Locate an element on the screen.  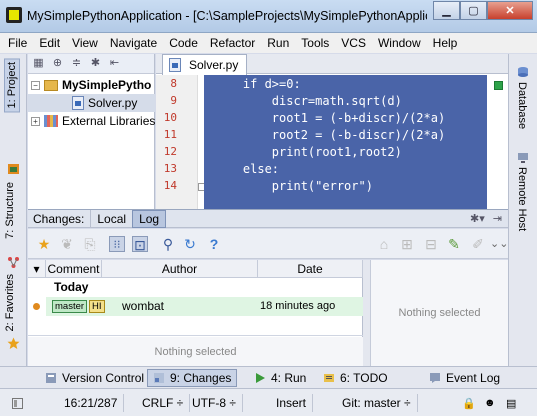
menu-run: Run is located at coordinates (278, 43).